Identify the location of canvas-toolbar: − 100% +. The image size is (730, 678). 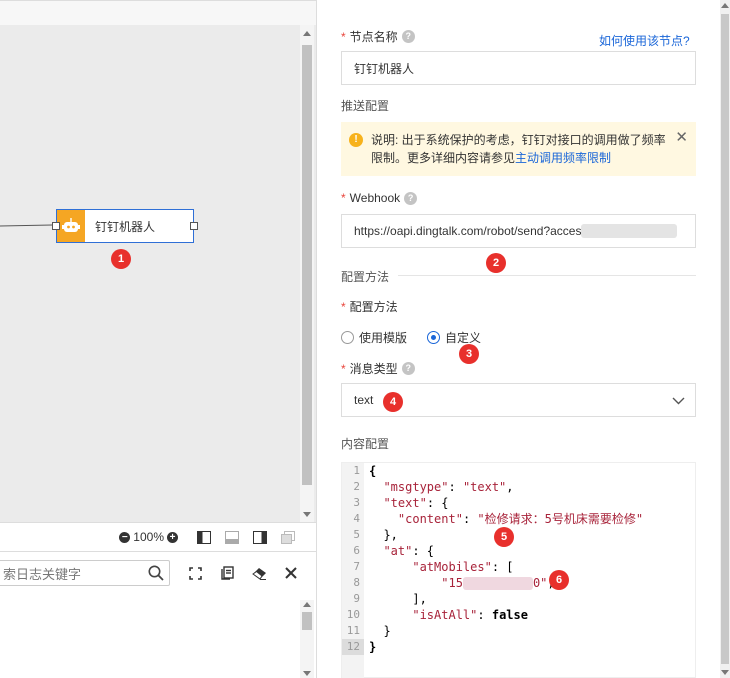
(158, 537).